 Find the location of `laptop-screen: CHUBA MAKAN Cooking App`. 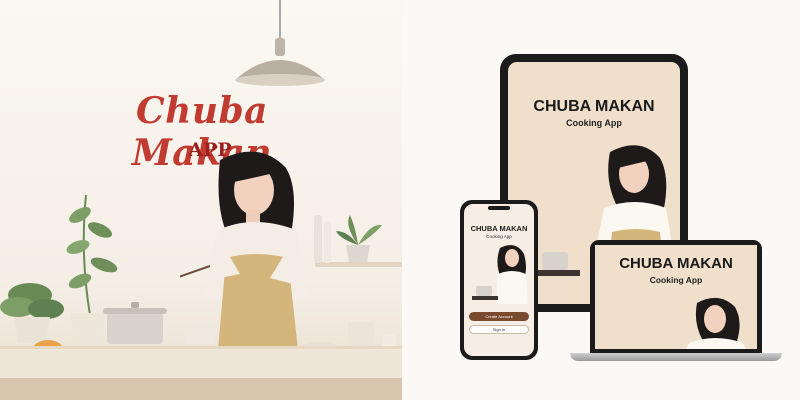

laptop-screen: CHUBA MAKAN Cooking App is located at coordinates (676, 297).